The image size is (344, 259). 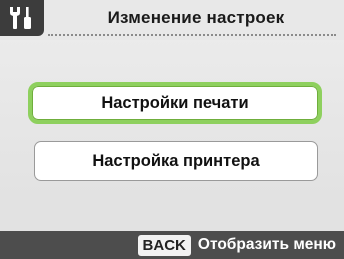 What do you see at coordinates (22, 18) in the screenshot?
I see `settings-tools-icon` at bounding box center [22, 18].